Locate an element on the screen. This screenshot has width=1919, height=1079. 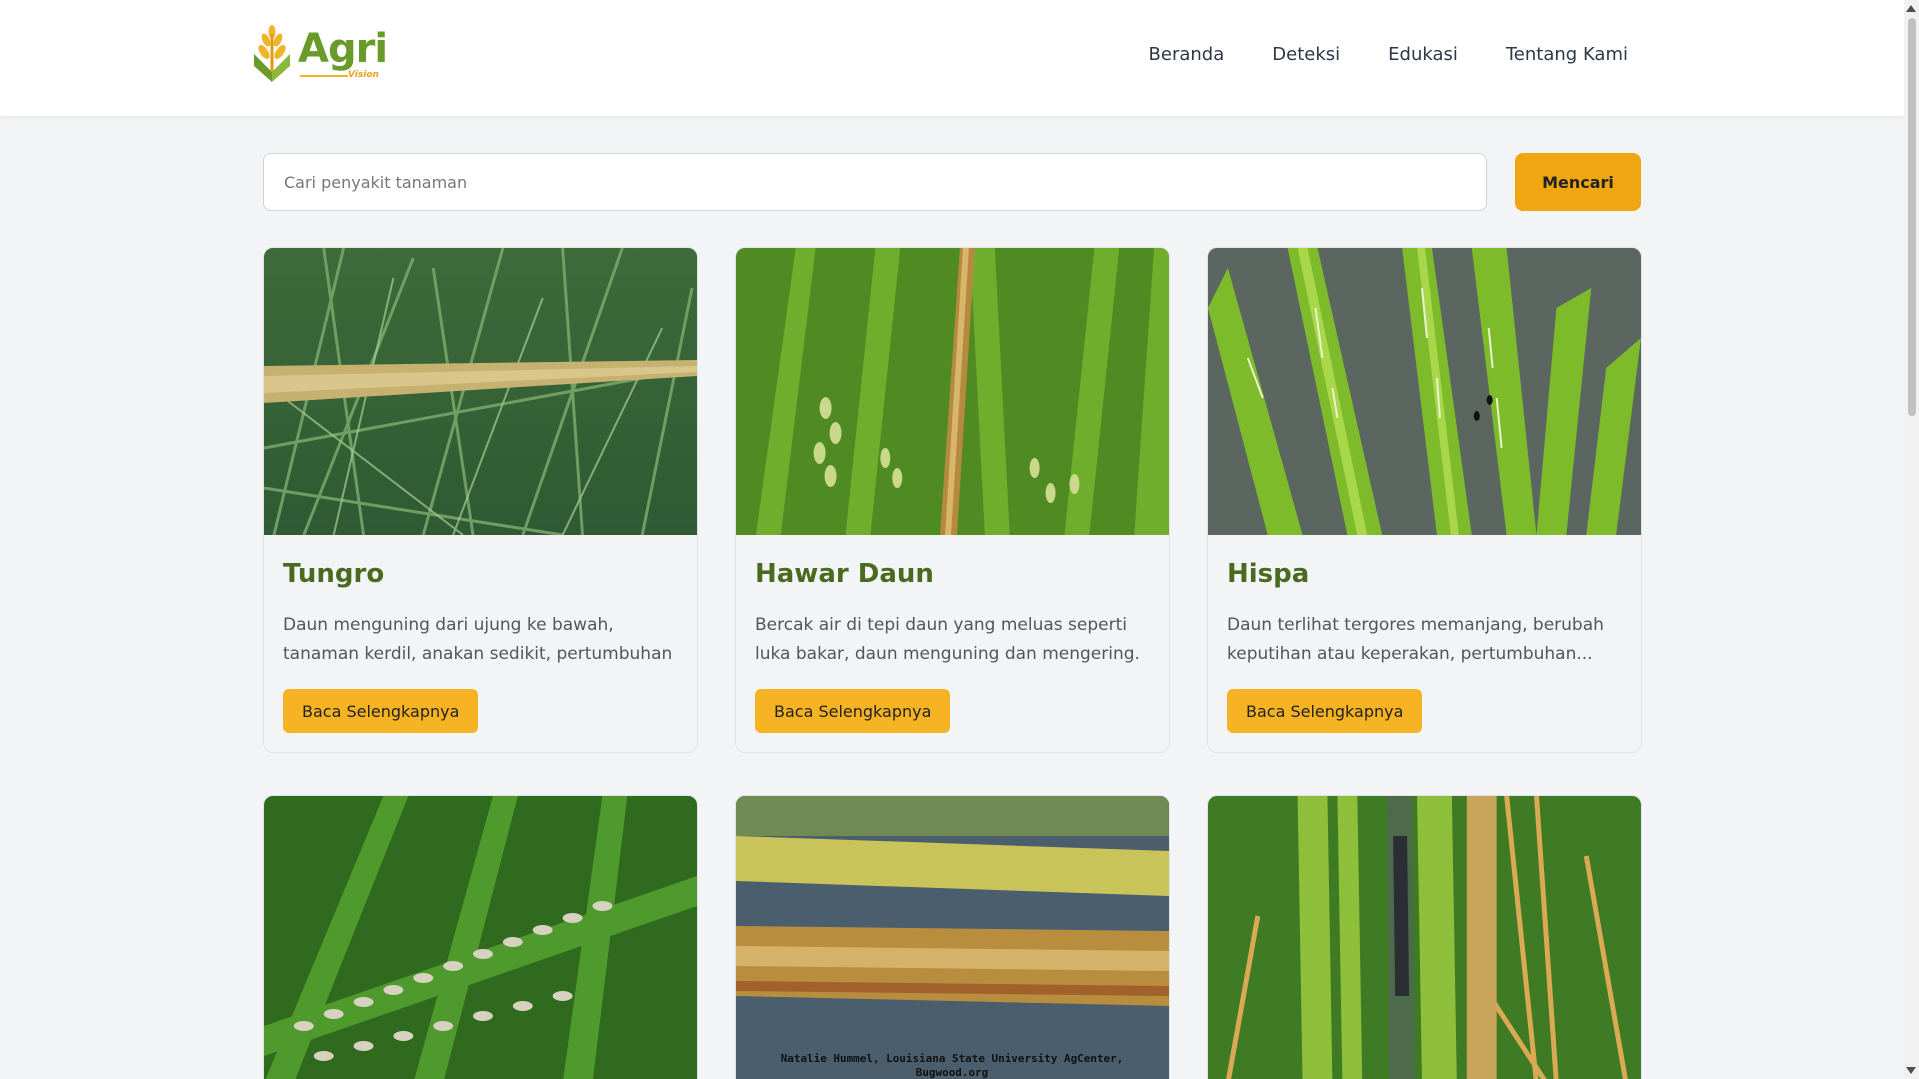
agrivision-logo: Agri Vision is located at coordinates (318, 54).